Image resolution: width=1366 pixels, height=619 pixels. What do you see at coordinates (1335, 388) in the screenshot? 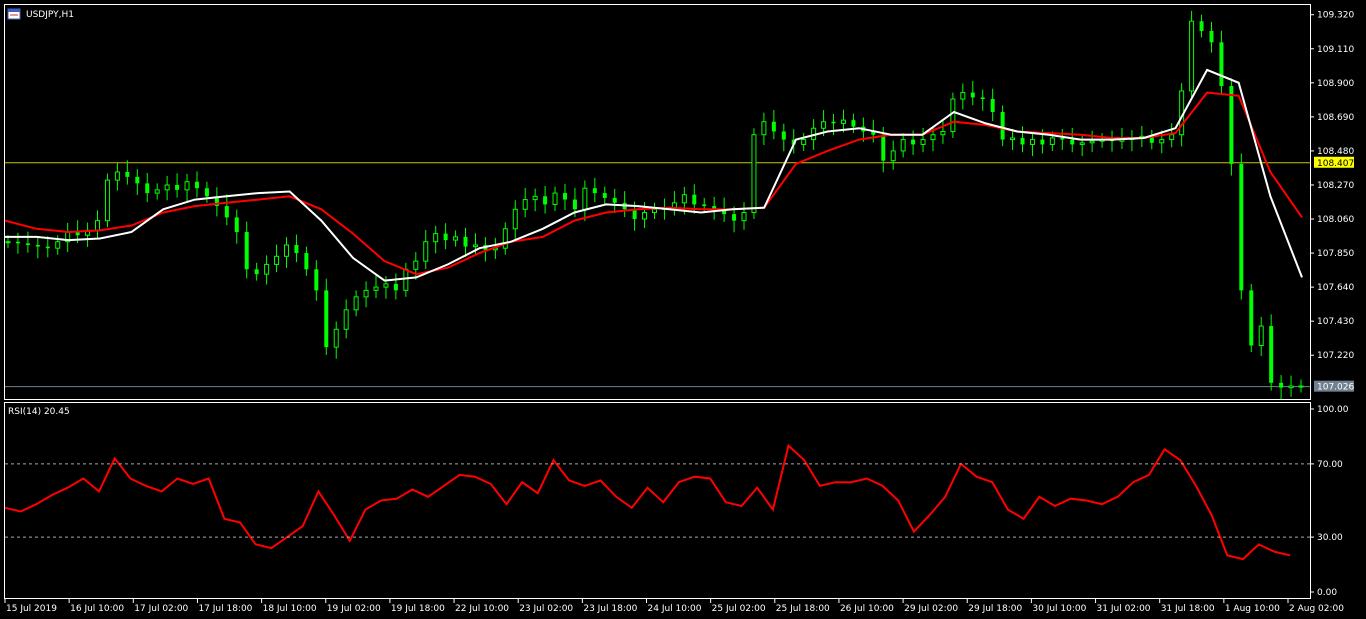
I see `price-label: 107.026` at bounding box center [1335, 388].